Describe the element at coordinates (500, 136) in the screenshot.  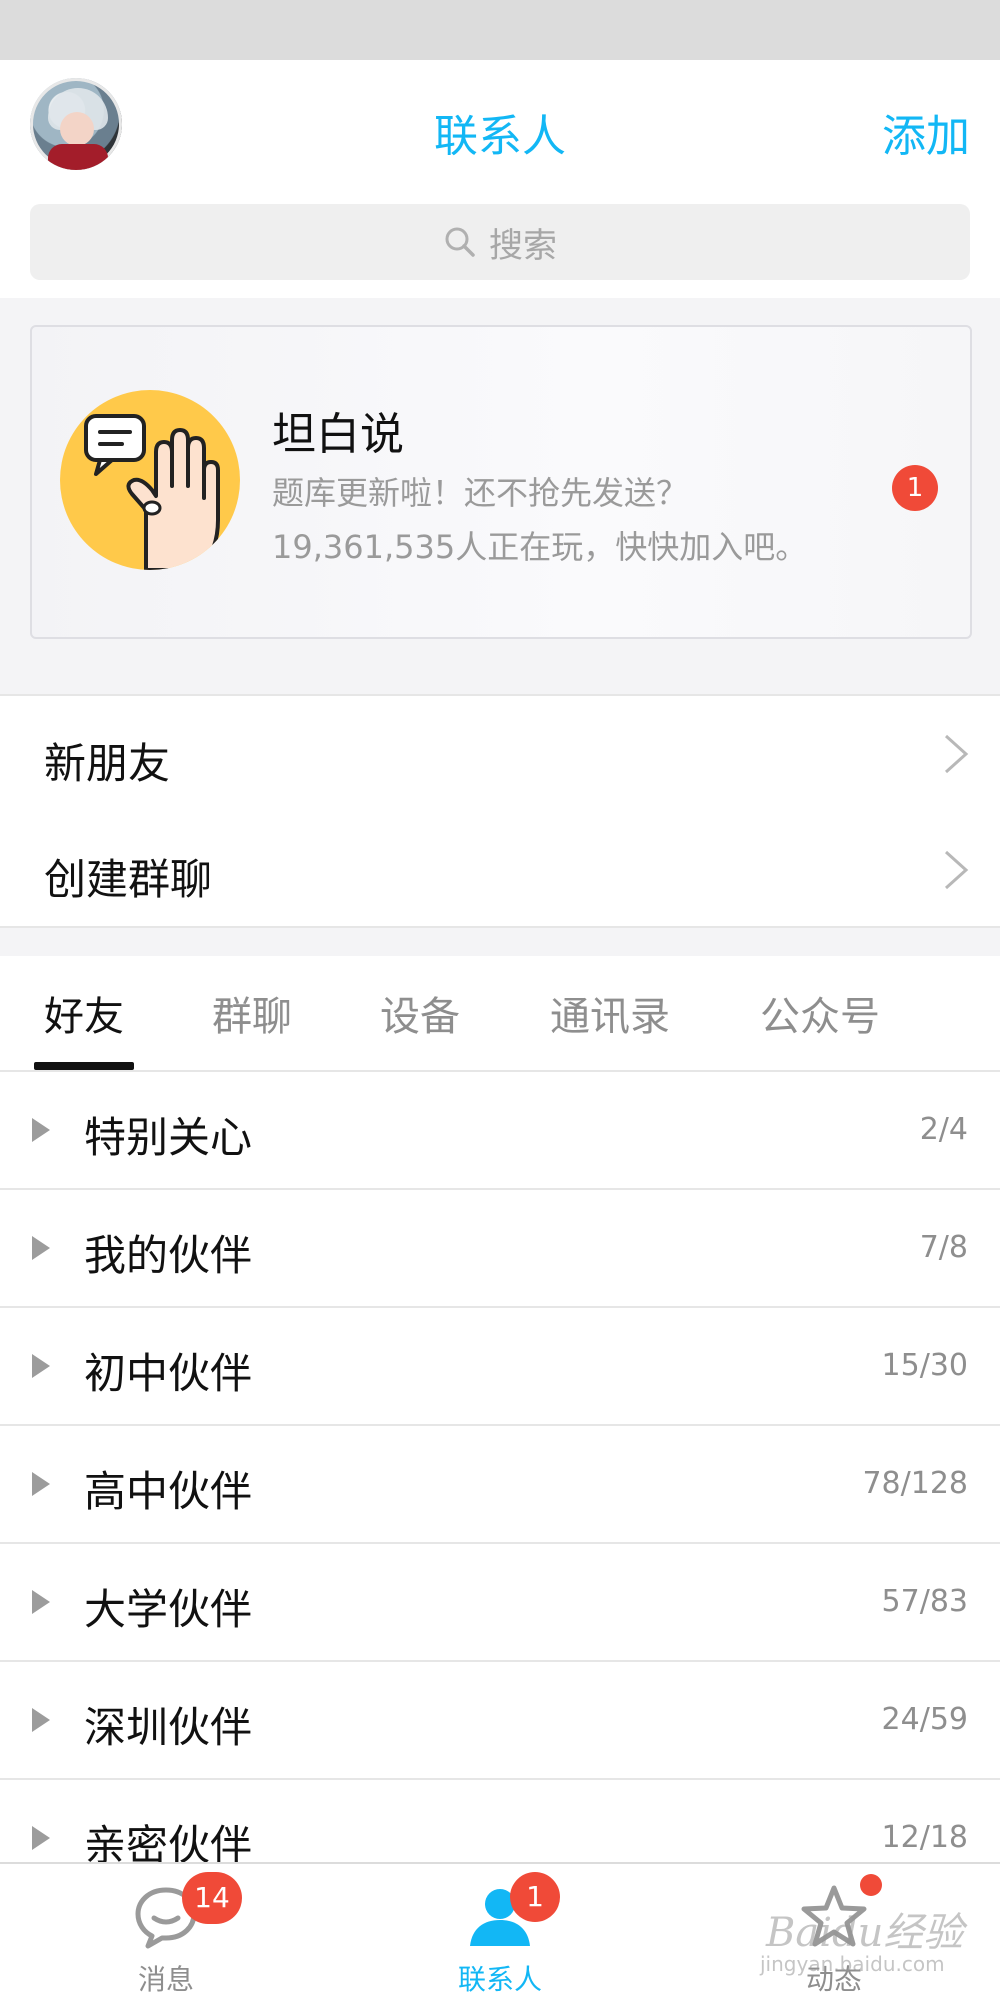
I see `page-title: 联系人` at that location.